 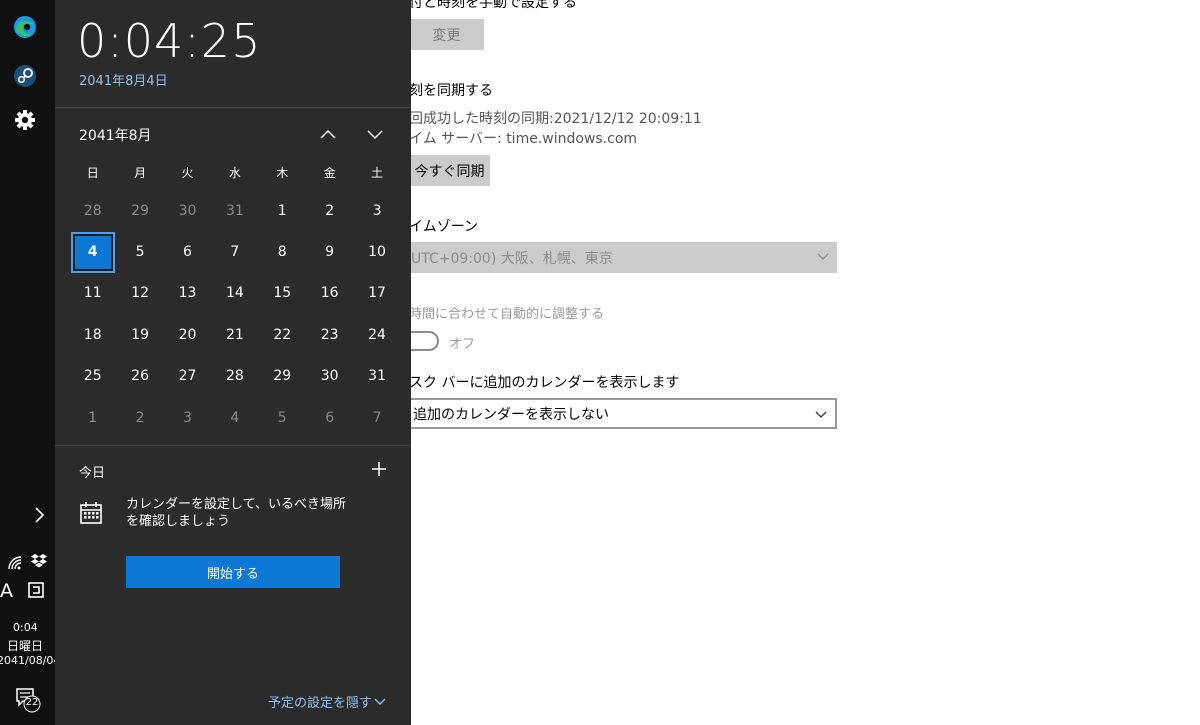 What do you see at coordinates (425, 341) in the screenshot?
I see `dst-toggle` at bounding box center [425, 341].